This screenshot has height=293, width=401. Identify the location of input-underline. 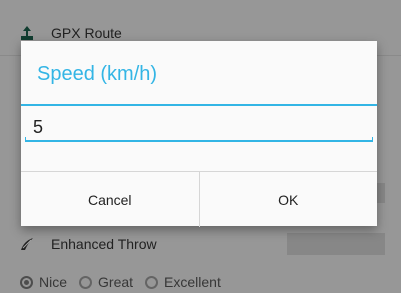
(199, 139).